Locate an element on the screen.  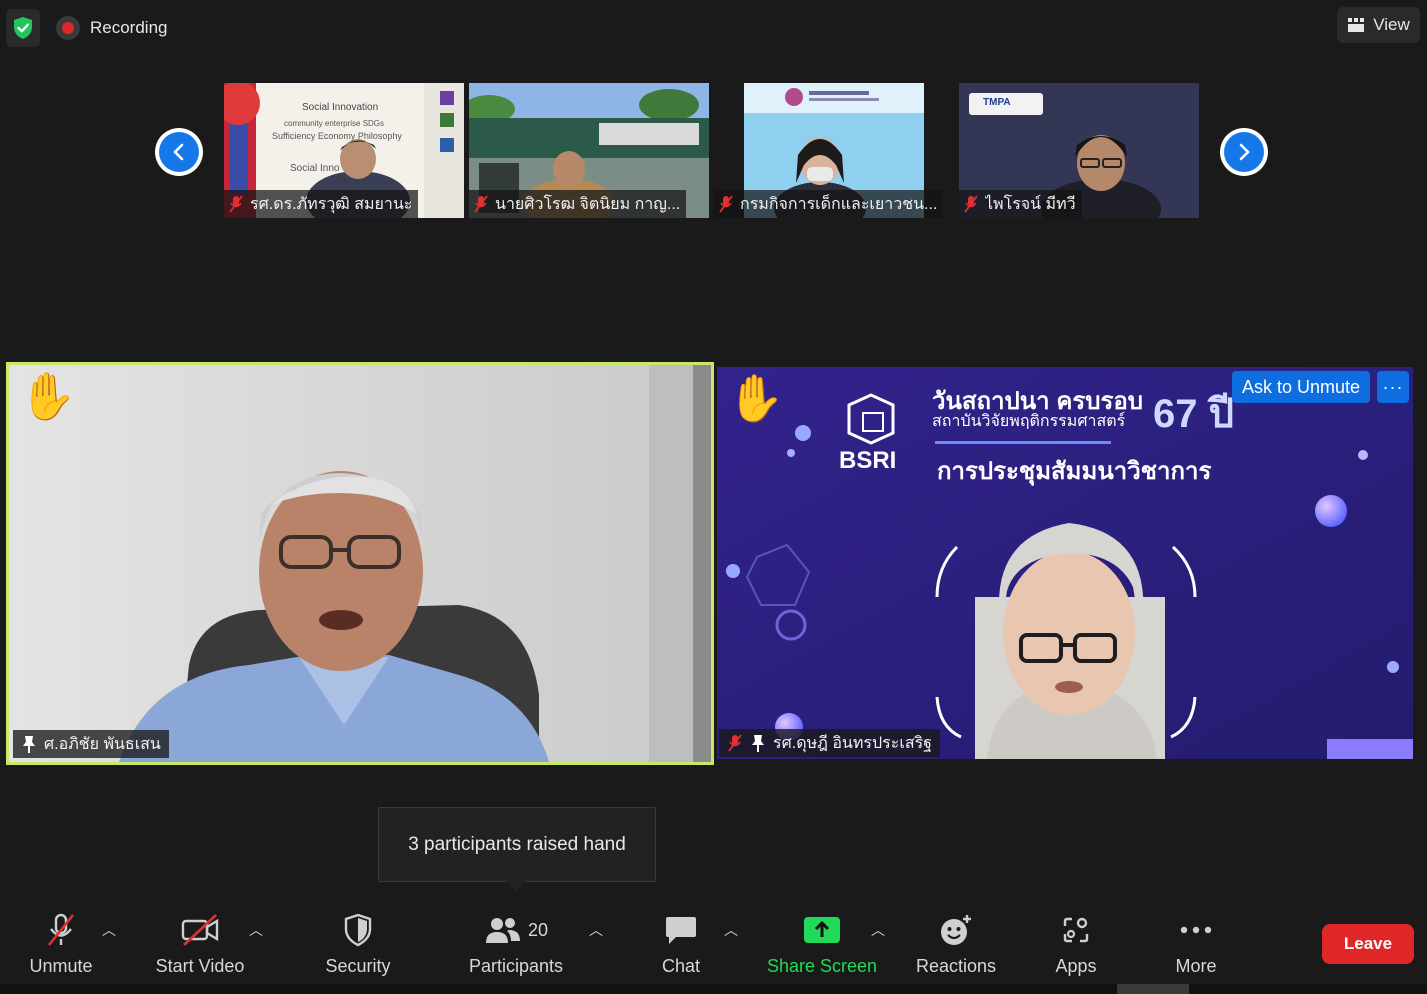
slide-text: community enterprise SDGs is located at coordinates (334, 123).